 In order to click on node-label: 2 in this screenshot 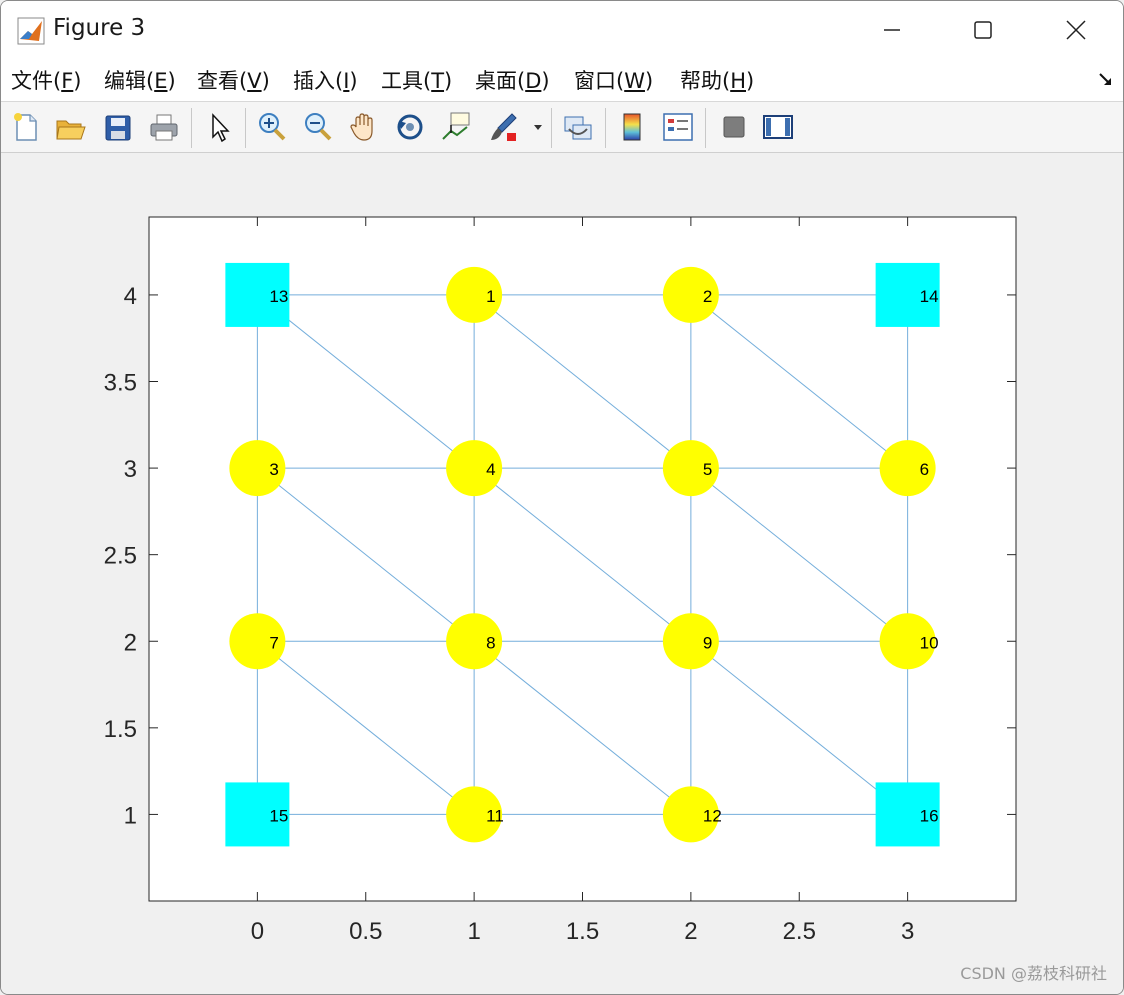, I will do `click(707, 296)`.